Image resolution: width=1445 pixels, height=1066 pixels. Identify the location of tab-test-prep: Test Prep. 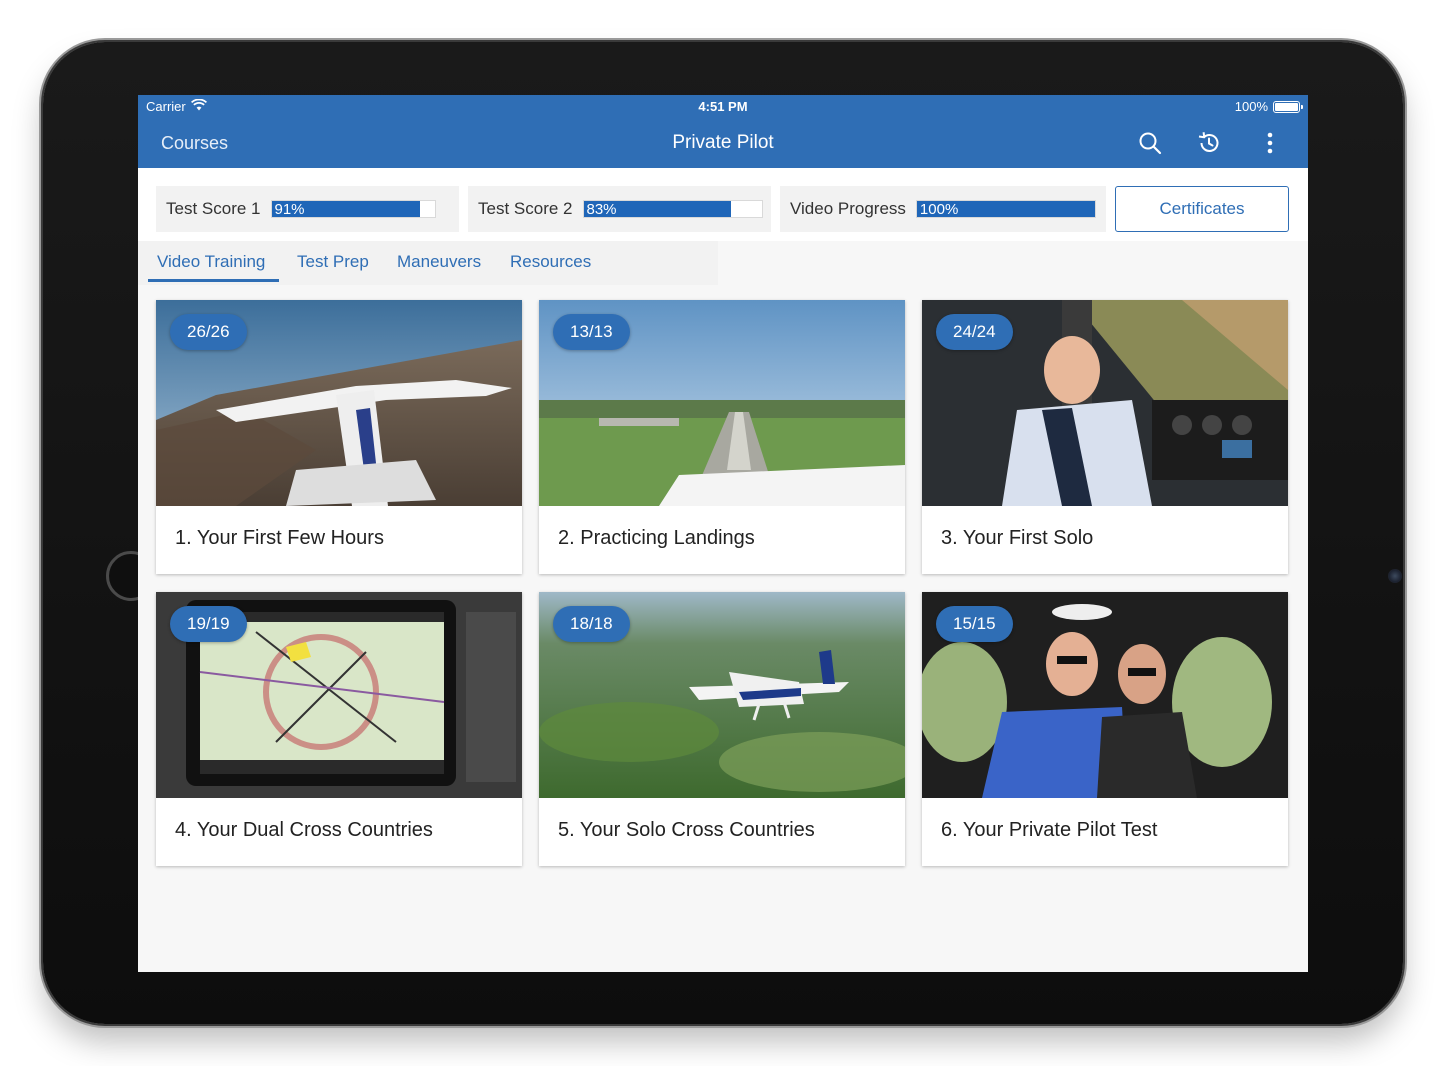
(333, 262).